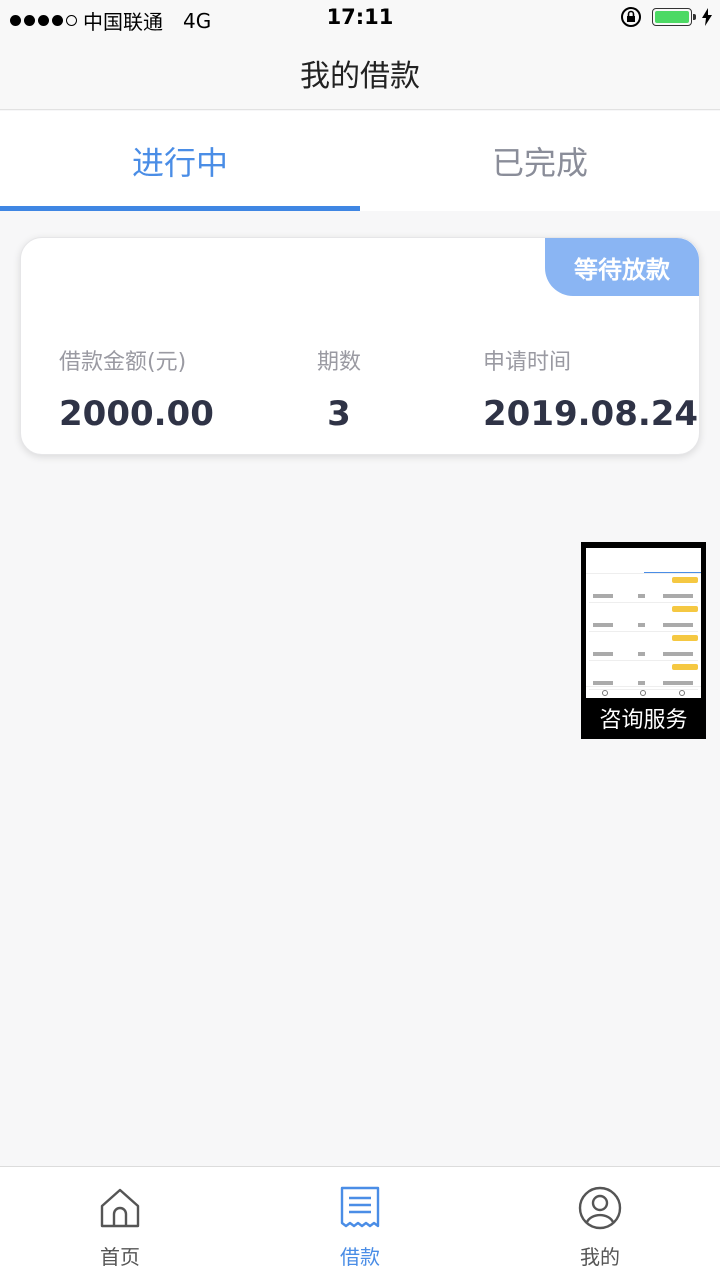 Image resolution: width=720 pixels, height=1280 pixels. What do you see at coordinates (600, 1257) in the screenshot?
I see `tabbar-label: 我的` at bounding box center [600, 1257].